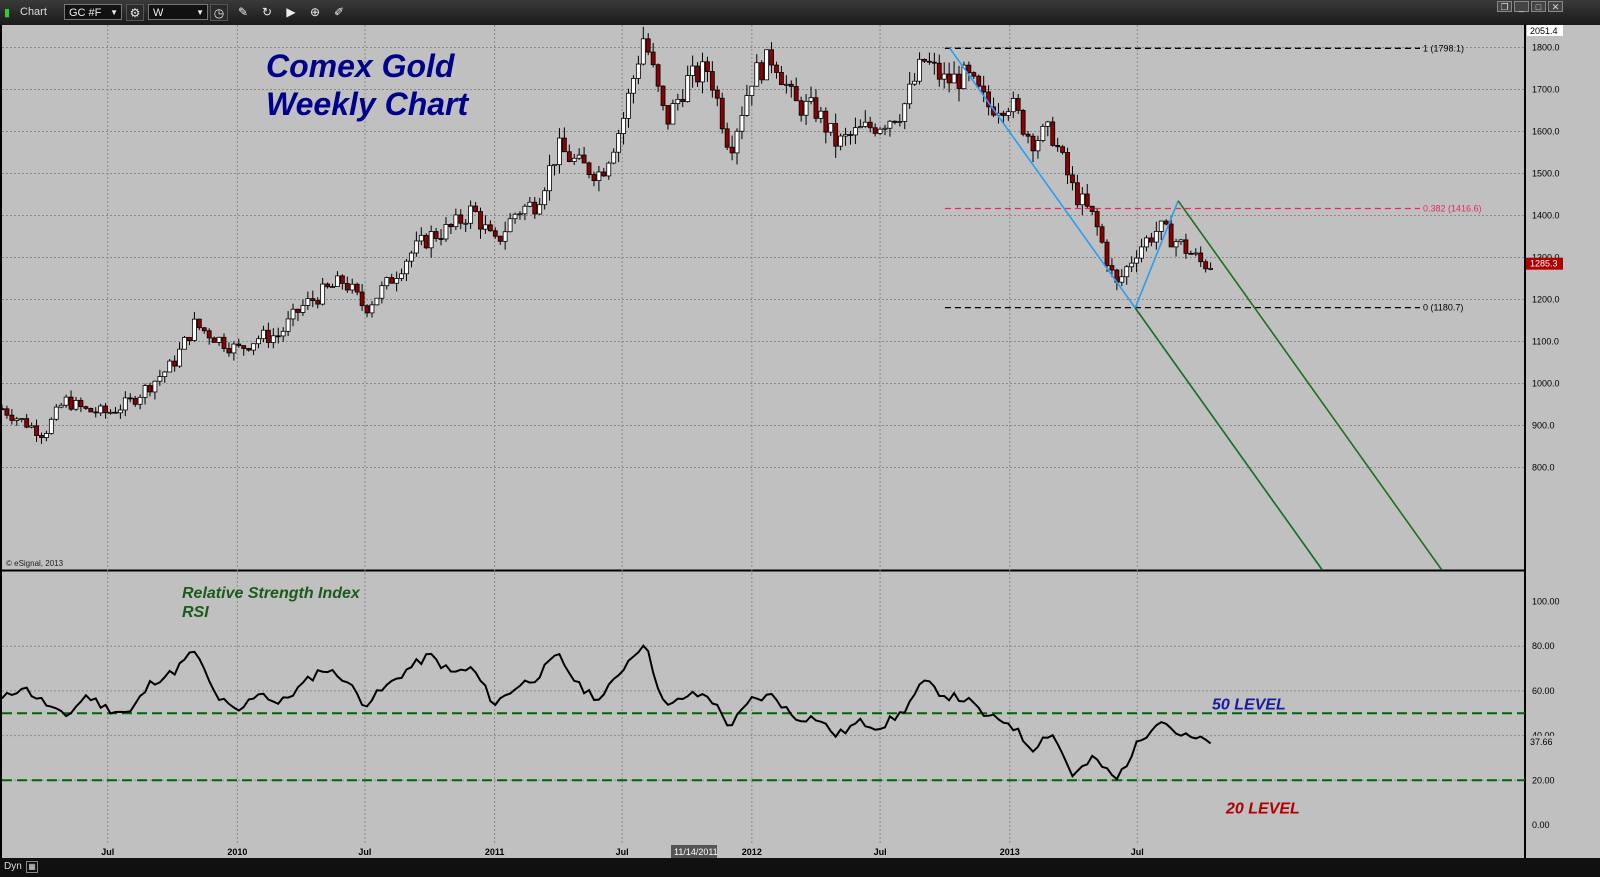 This screenshot has width=1600, height=877. I want to click on close-icon: ✕, so click(1555, 6).